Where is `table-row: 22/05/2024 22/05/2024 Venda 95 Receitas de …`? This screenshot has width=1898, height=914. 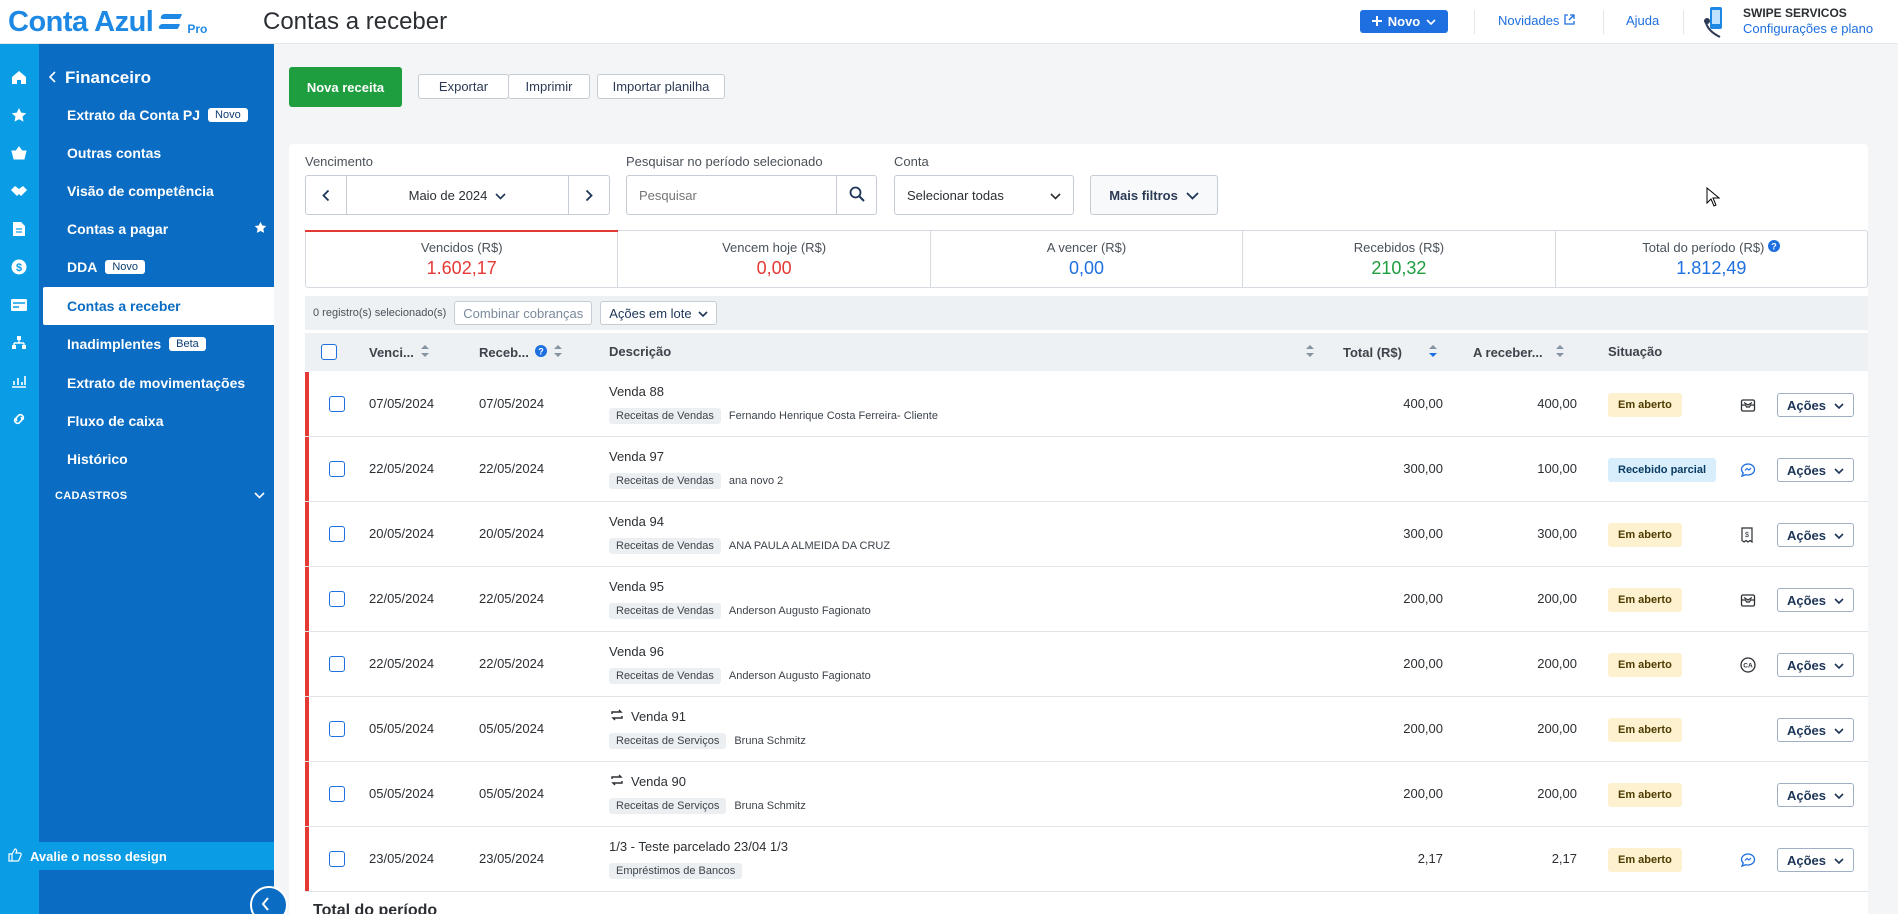
table-row: 22/05/2024 22/05/2024 Venda 95 Receitas de … is located at coordinates (1086, 599).